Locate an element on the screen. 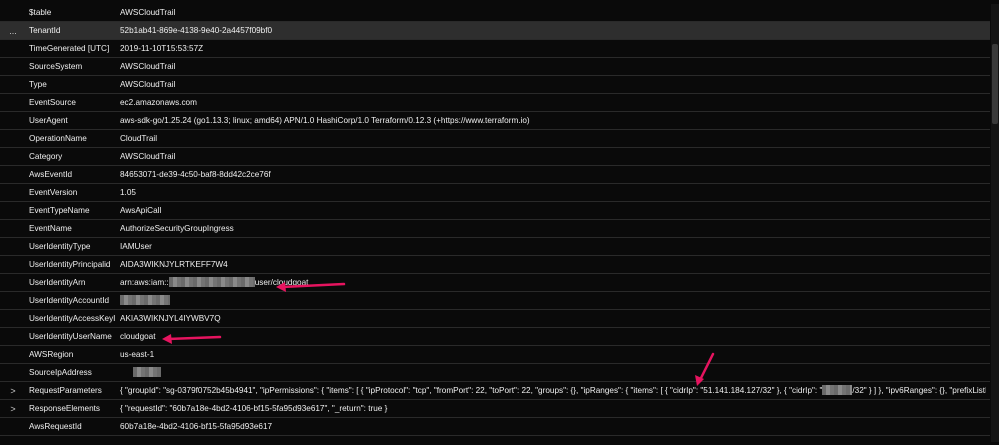  record-row-sourcesystem: SourceSystem AWSCloudTrail is located at coordinates (495, 67).